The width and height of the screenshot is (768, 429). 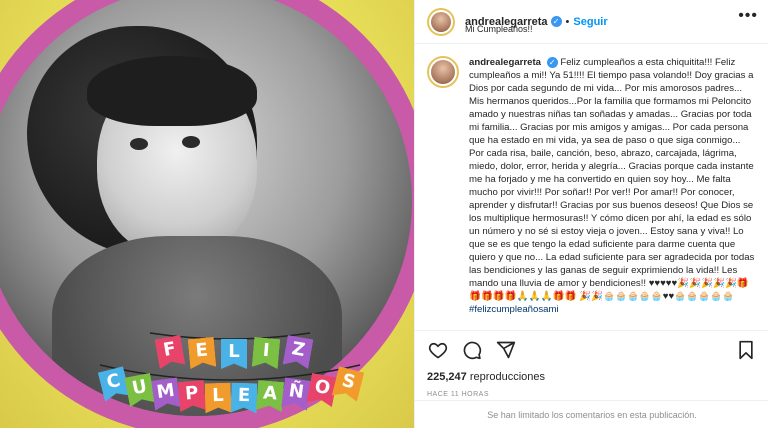 What do you see at coordinates (748, 16) in the screenshot?
I see `more-horizontal-icon: •••` at bounding box center [748, 16].